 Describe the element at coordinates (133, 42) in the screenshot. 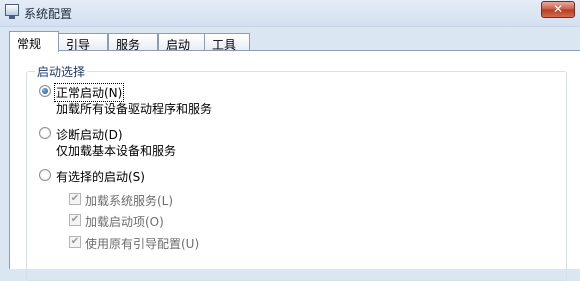

I see `tab-services: 服务` at that location.